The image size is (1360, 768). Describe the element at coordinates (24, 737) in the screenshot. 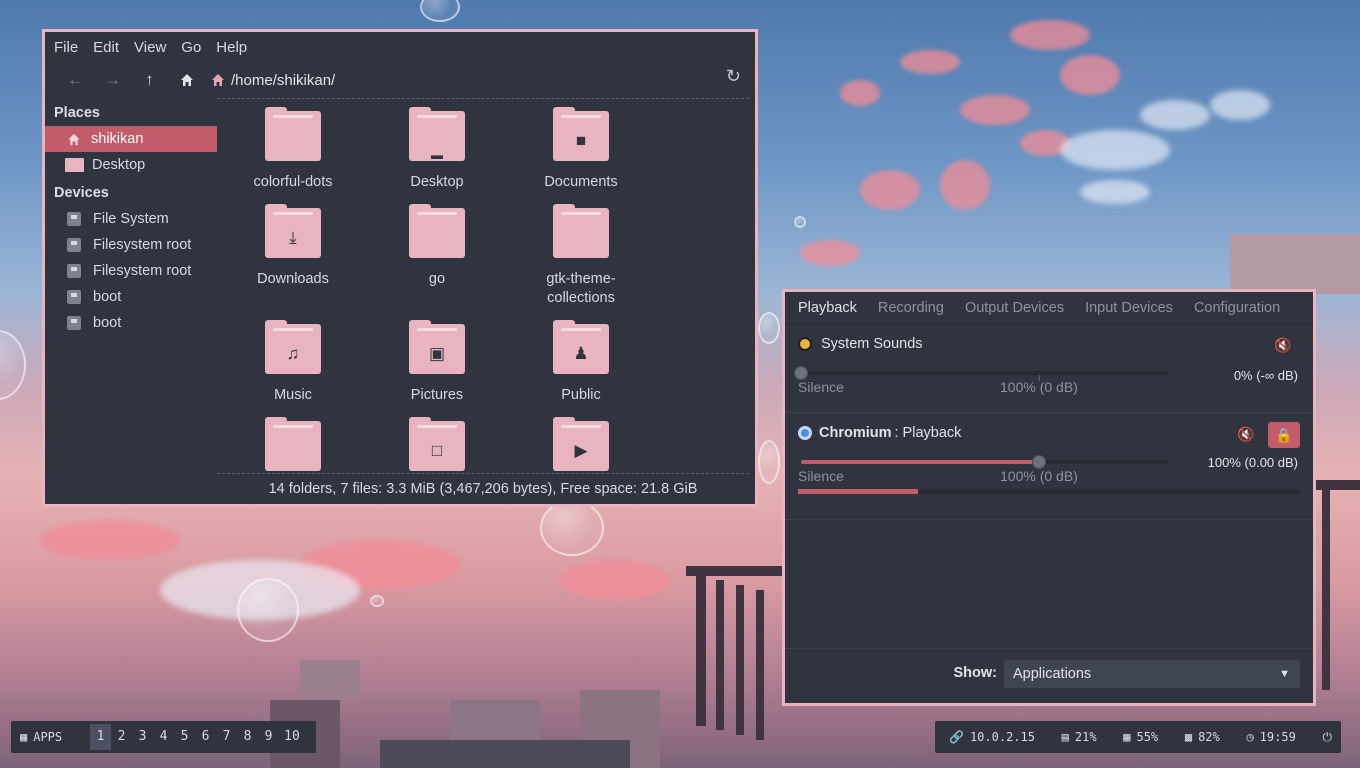

I see `grid-icon: ▦` at that location.